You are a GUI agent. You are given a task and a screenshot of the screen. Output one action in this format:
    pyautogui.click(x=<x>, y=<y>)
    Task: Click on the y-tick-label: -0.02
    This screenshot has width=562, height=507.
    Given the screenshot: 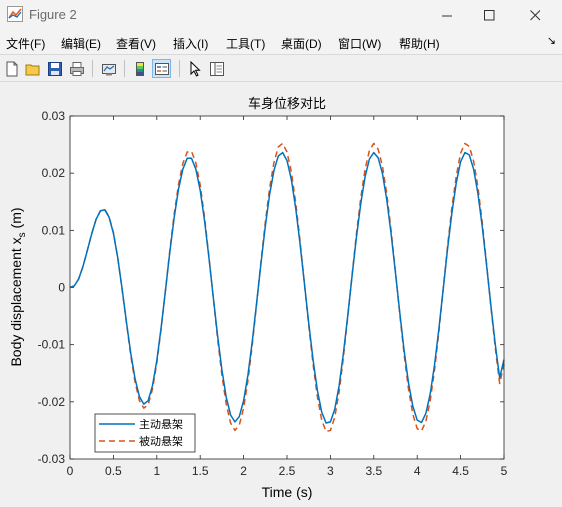 What is the action you would take?
    pyautogui.click(x=52, y=402)
    